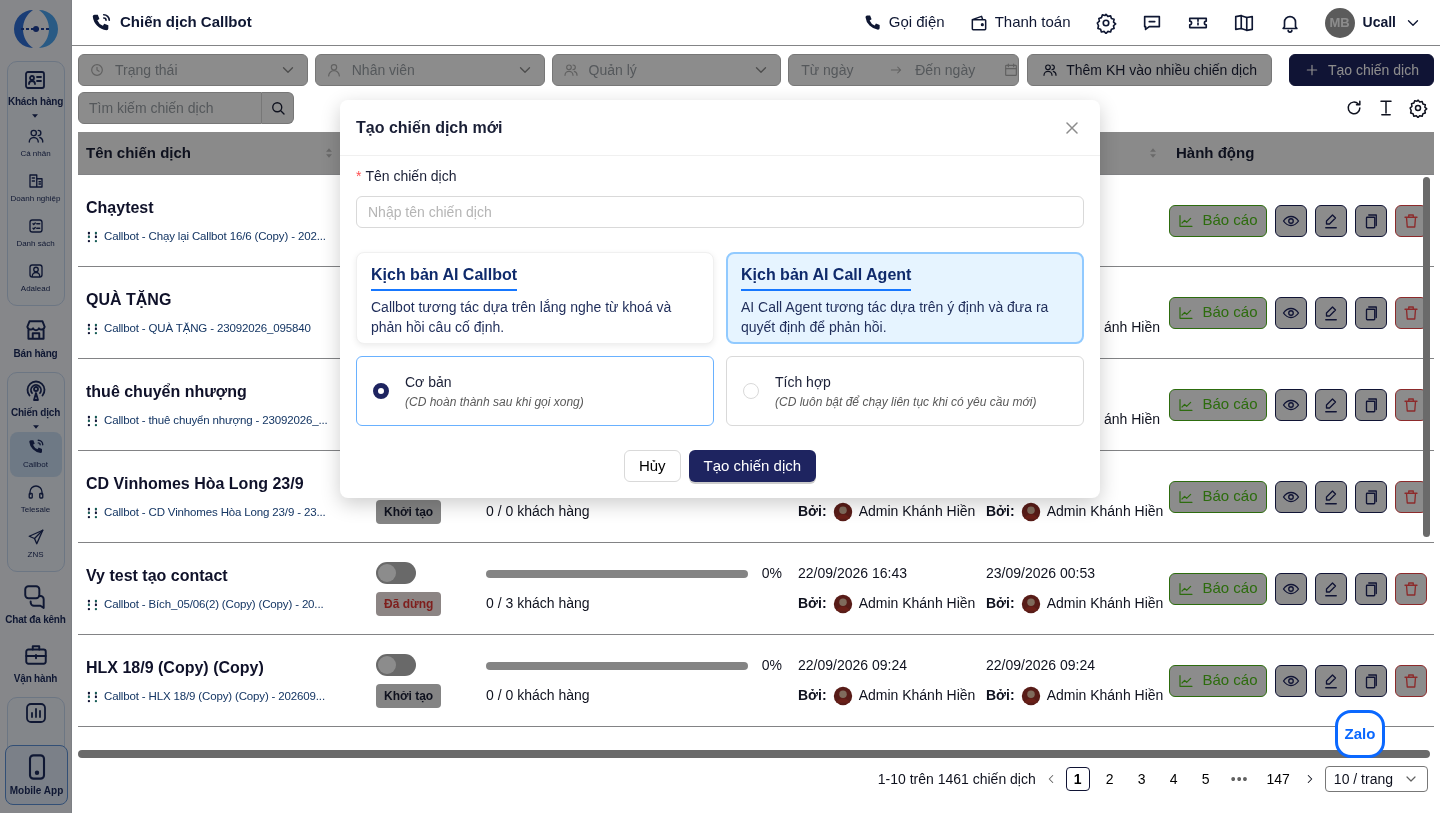 The height and width of the screenshot is (813, 1440). I want to click on sidebar-item: Chat đa kênh, so click(35, 619).